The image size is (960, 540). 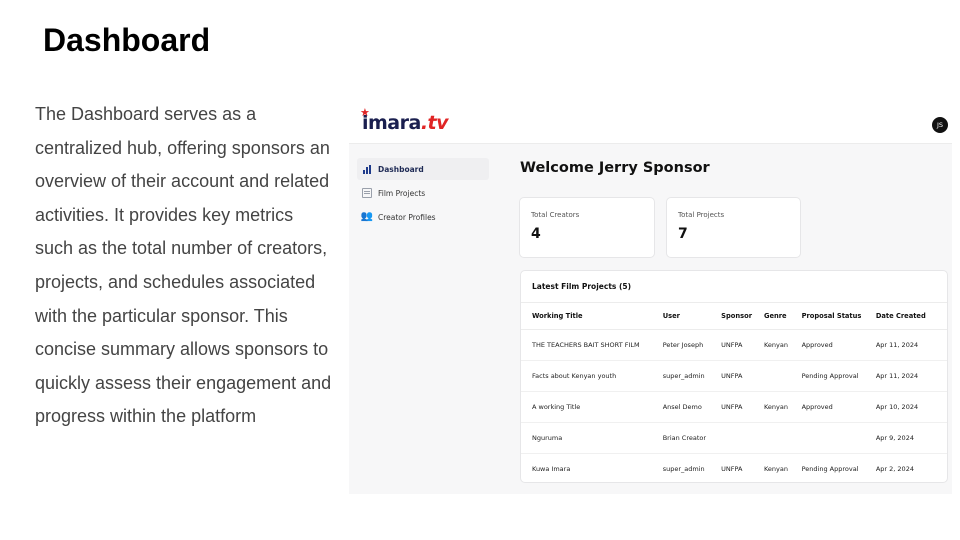 I want to click on slide-title: Dashboard, so click(x=127, y=40).